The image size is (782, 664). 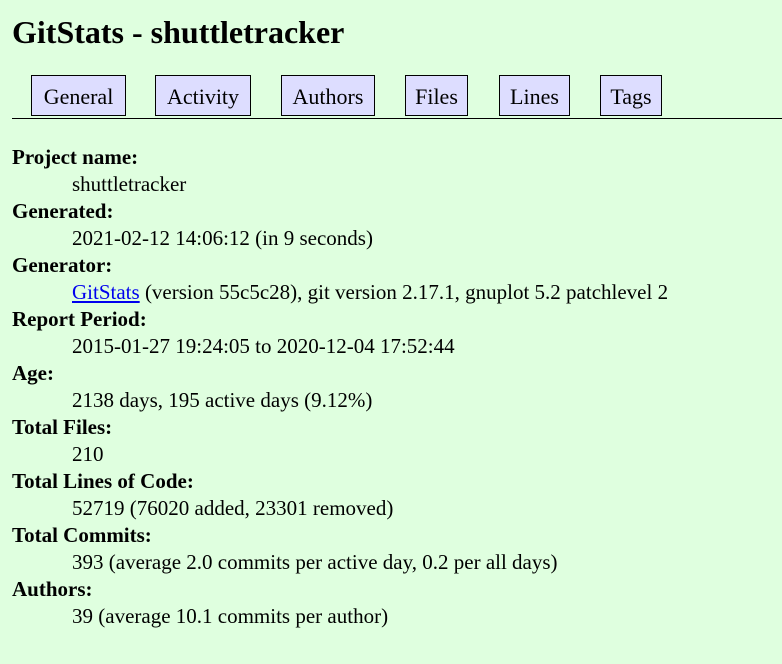 I want to click on nav-general: General, so click(x=78, y=95).